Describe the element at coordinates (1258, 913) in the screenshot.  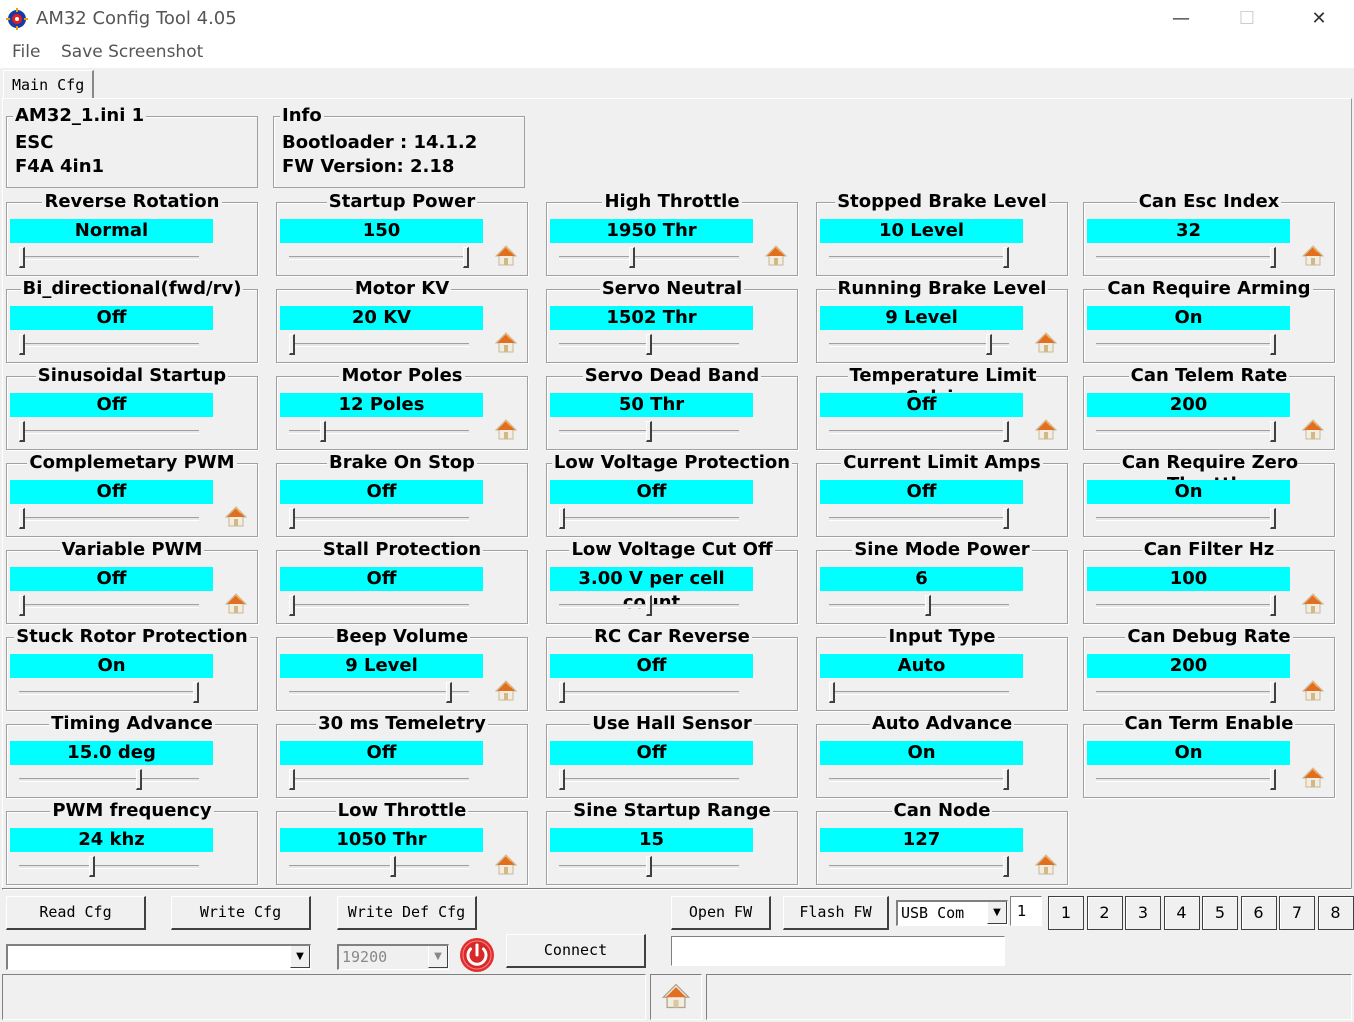
I see `esc-number-button: 6` at that location.